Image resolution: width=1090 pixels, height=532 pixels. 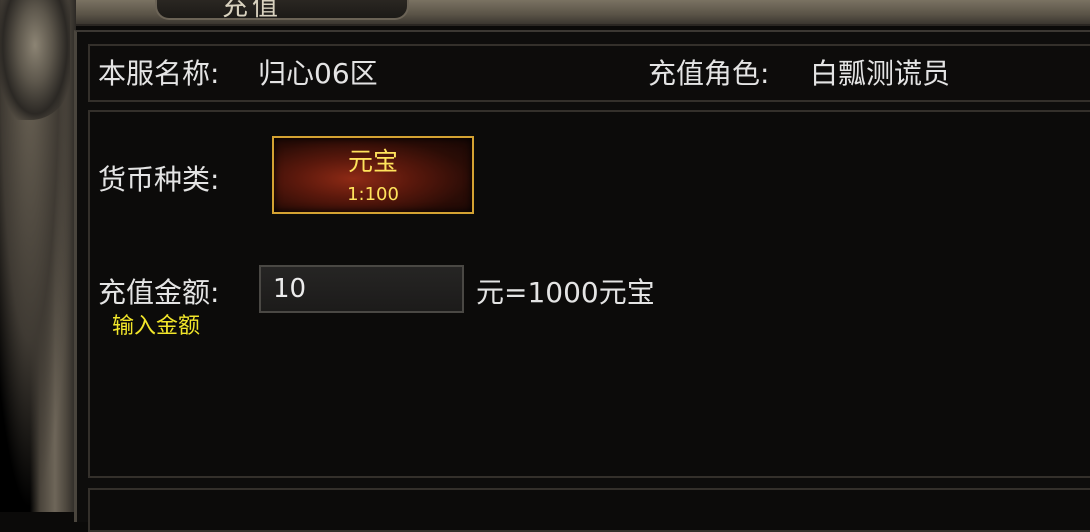 What do you see at coordinates (159, 179) in the screenshot?
I see `currency-type-label: 货币种类:` at bounding box center [159, 179].